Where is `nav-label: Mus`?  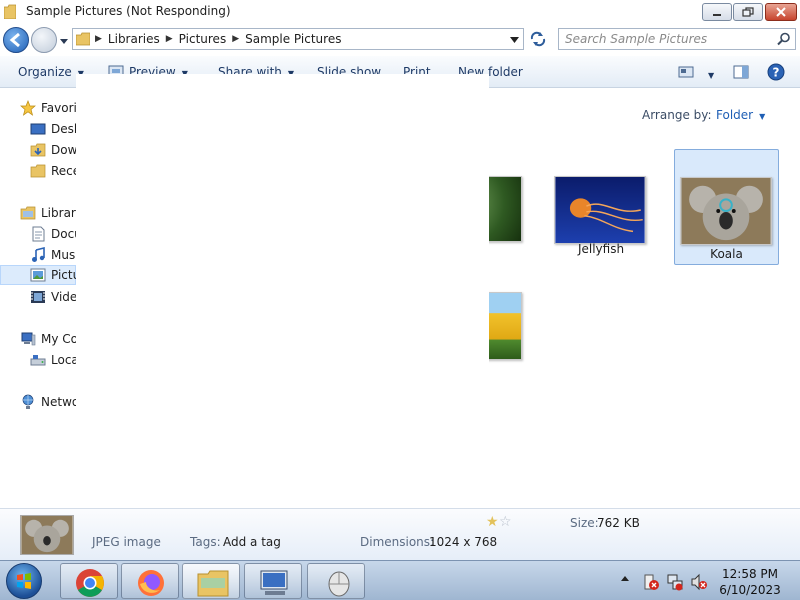 nav-label: Mus is located at coordinates (63, 255).